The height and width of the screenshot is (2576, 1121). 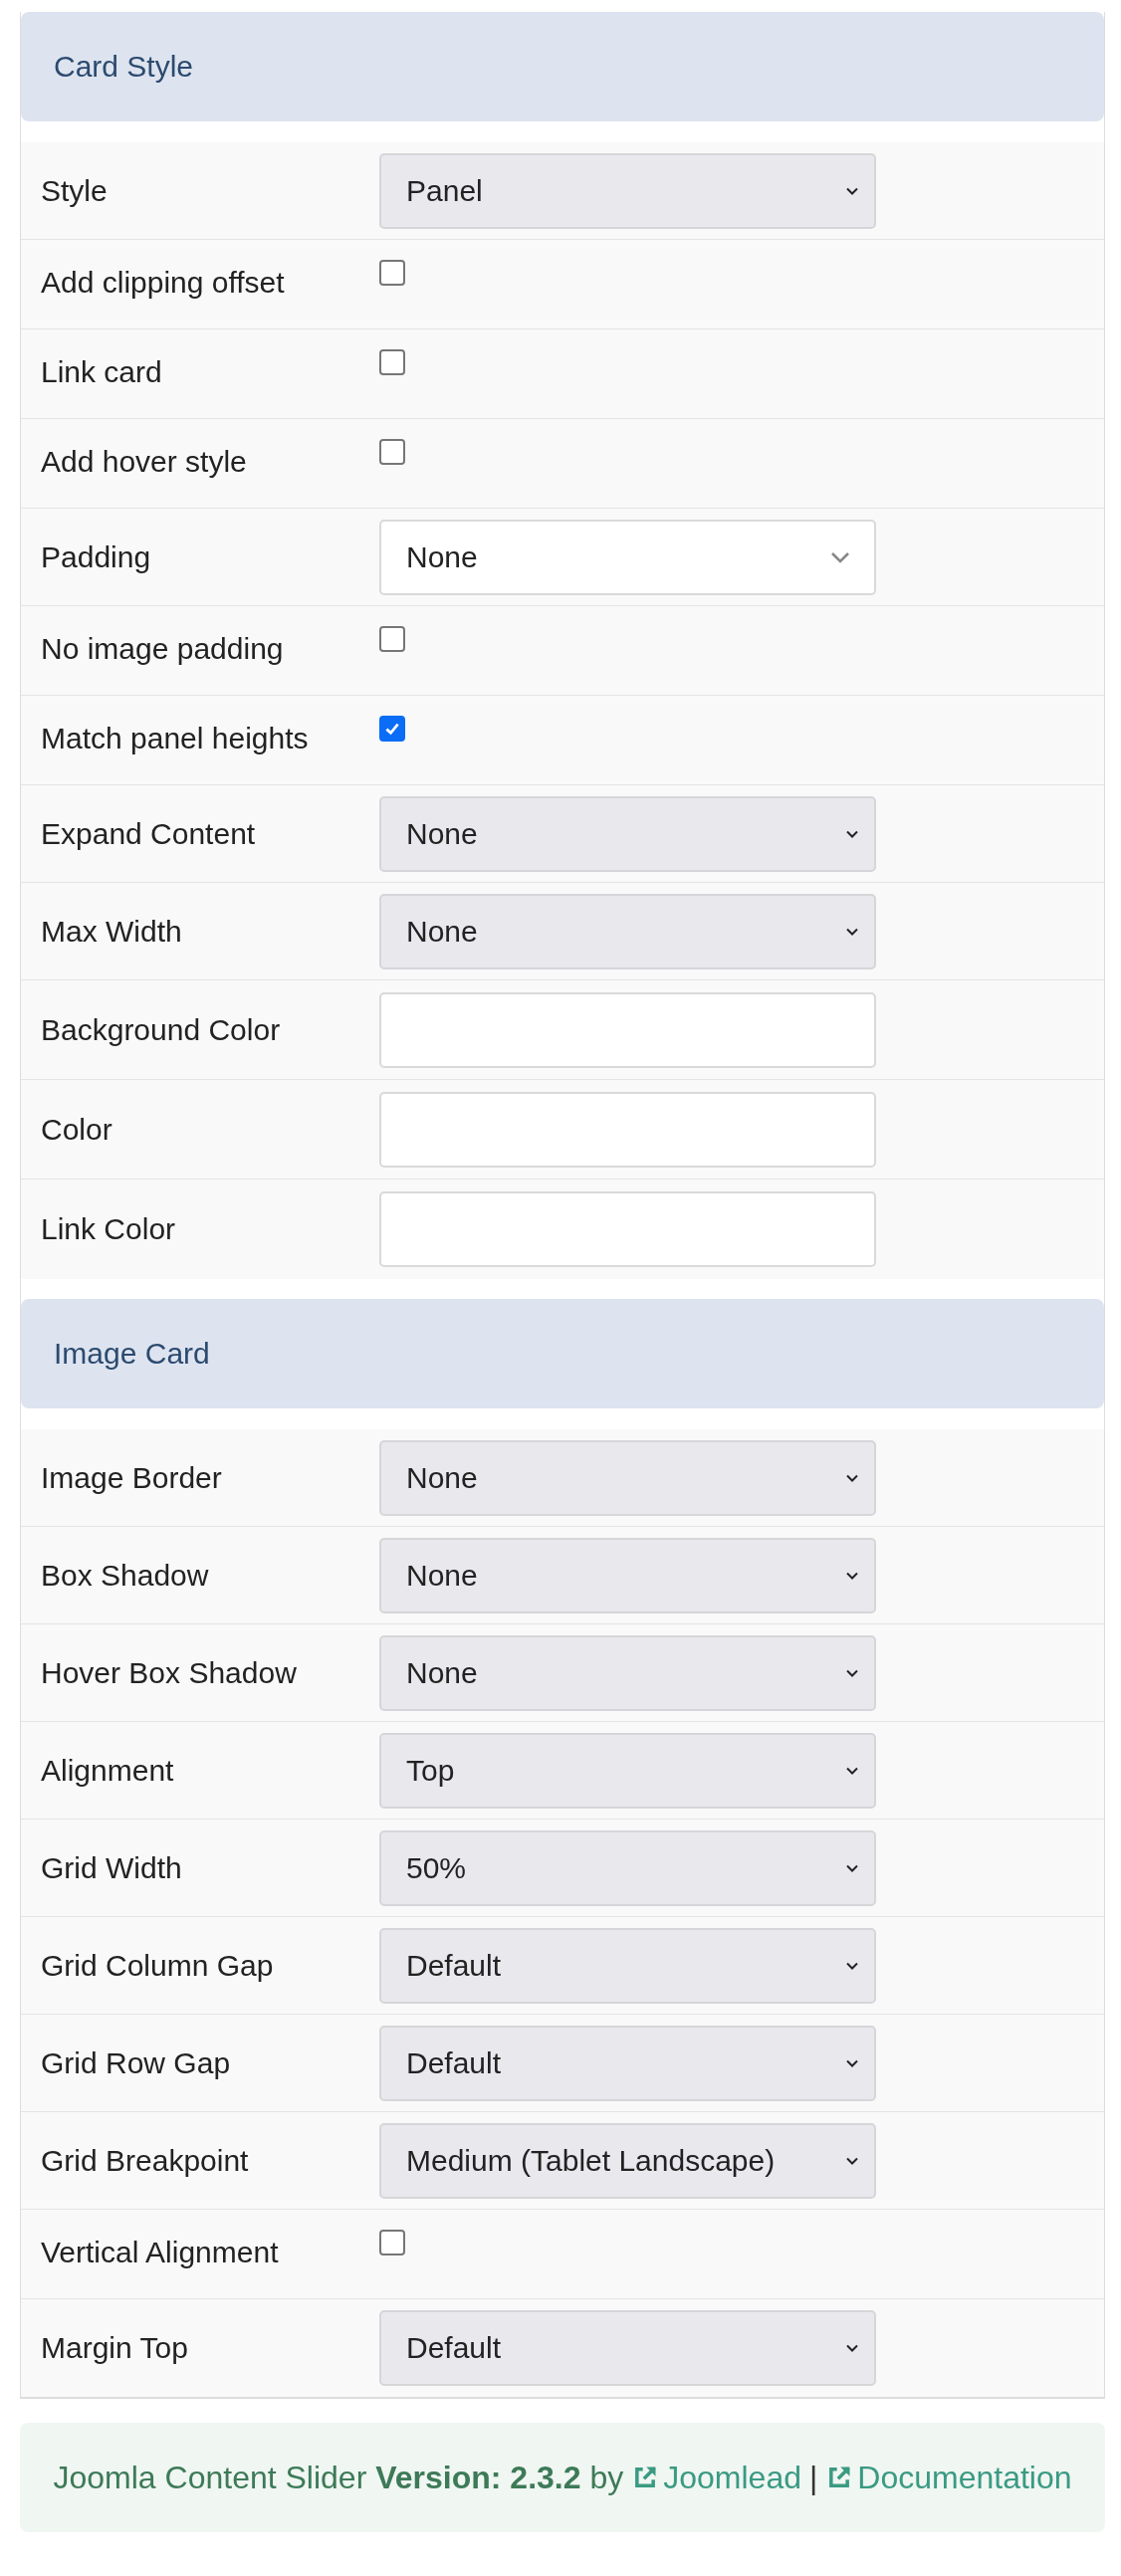 I want to click on field-label: Padding, so click(x=96, y=556).